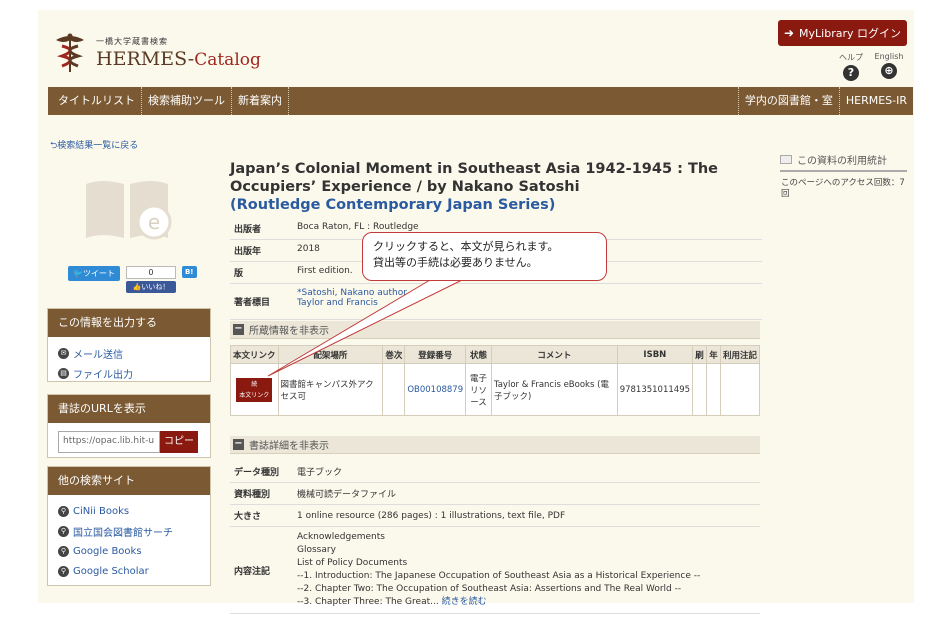 Image resolution: width=951 pixels, height=629 pixels. Describe the element at coordinates (98, 355) in the screenshot. I see `email-send-label: メール送信` at that location.